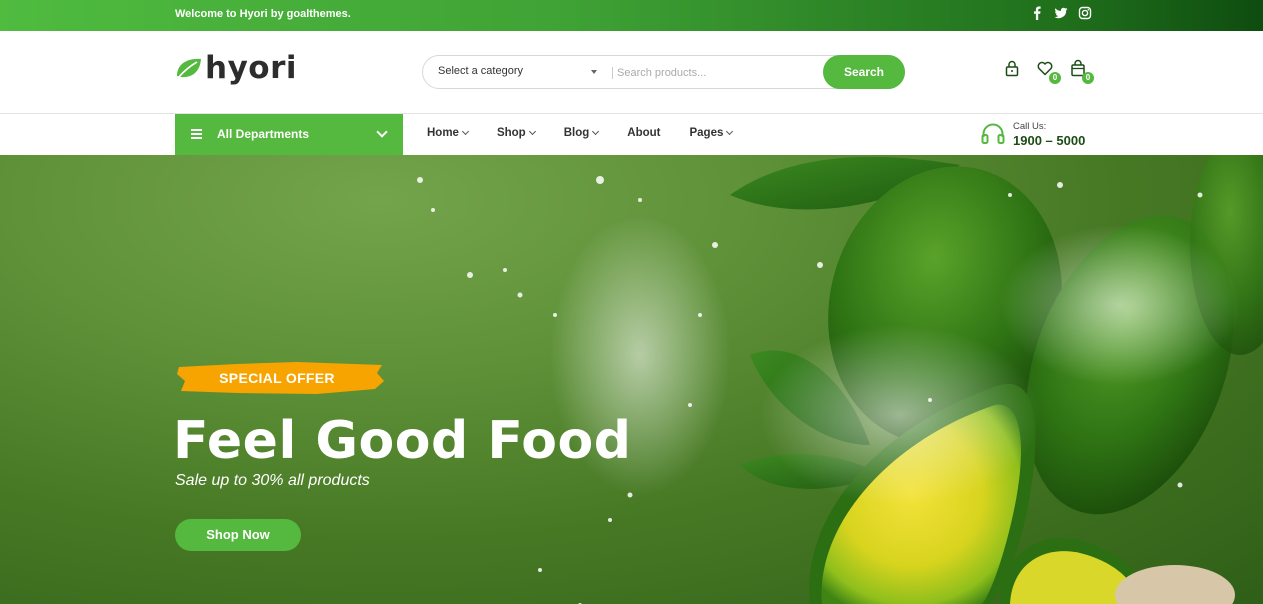  I want to click on search-bar: Select a category Search, so click(663, 72).